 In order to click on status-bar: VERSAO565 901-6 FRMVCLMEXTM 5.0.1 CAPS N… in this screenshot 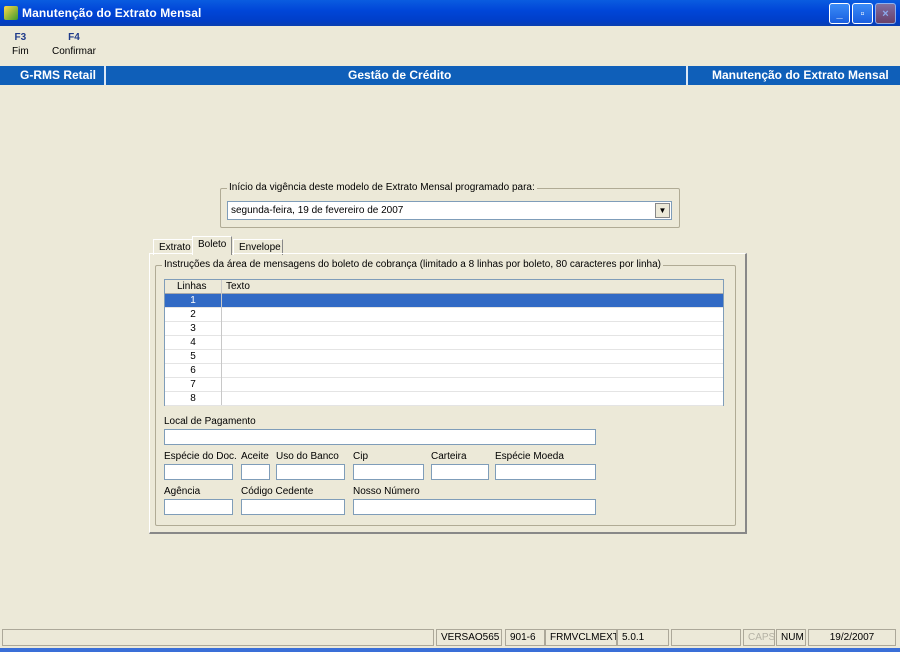, I will do `click(450, 637)`.